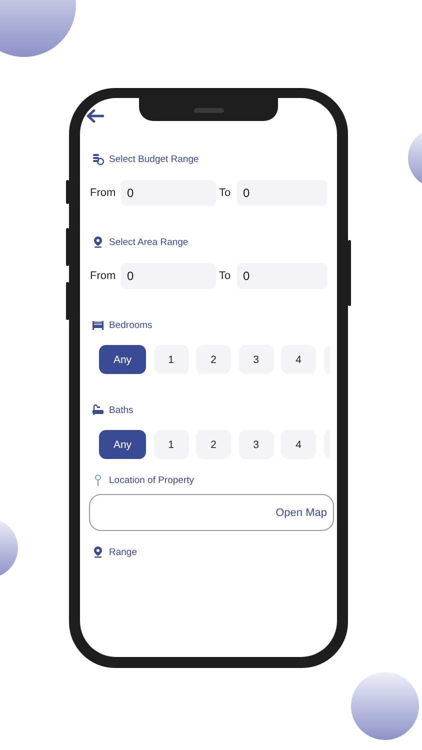  What do you see at coordinates (98, 159) in the screenshot?
I see `coins-icon` at bounding box center [98, 159].